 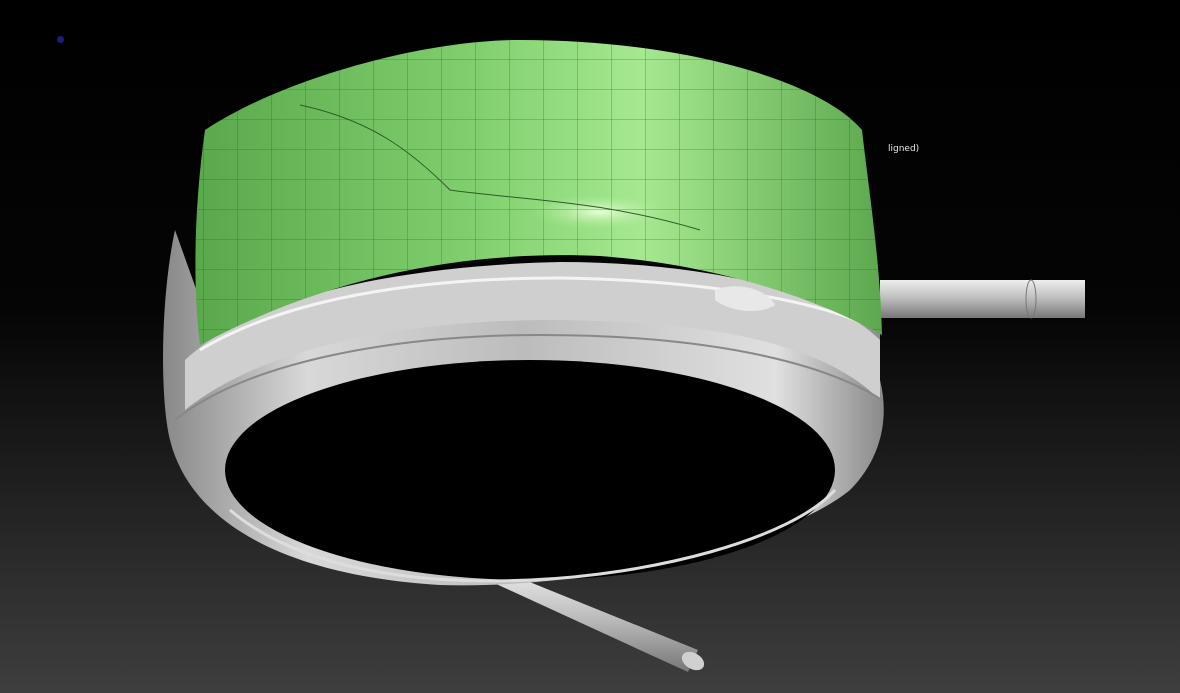 I want to click on pivot-point-icon, so click(x=60, y=39).